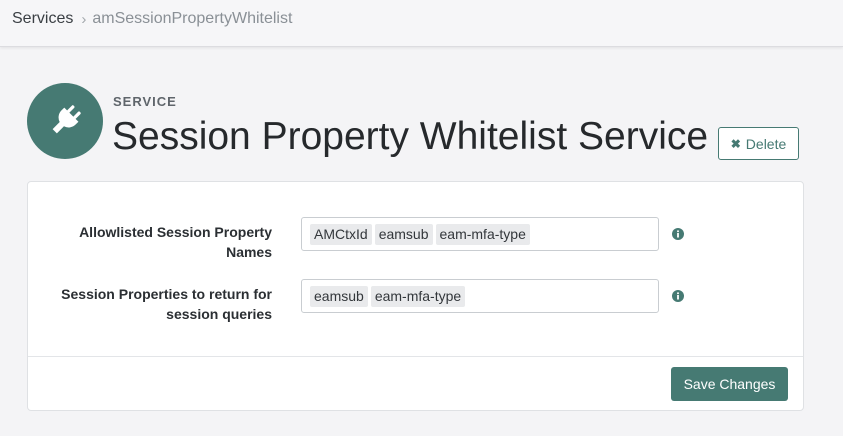  What do you see at coordinates (729, 384) in the screenshot?
I see `save-changes-button: Save Changes` at bounding box center [729, 384].